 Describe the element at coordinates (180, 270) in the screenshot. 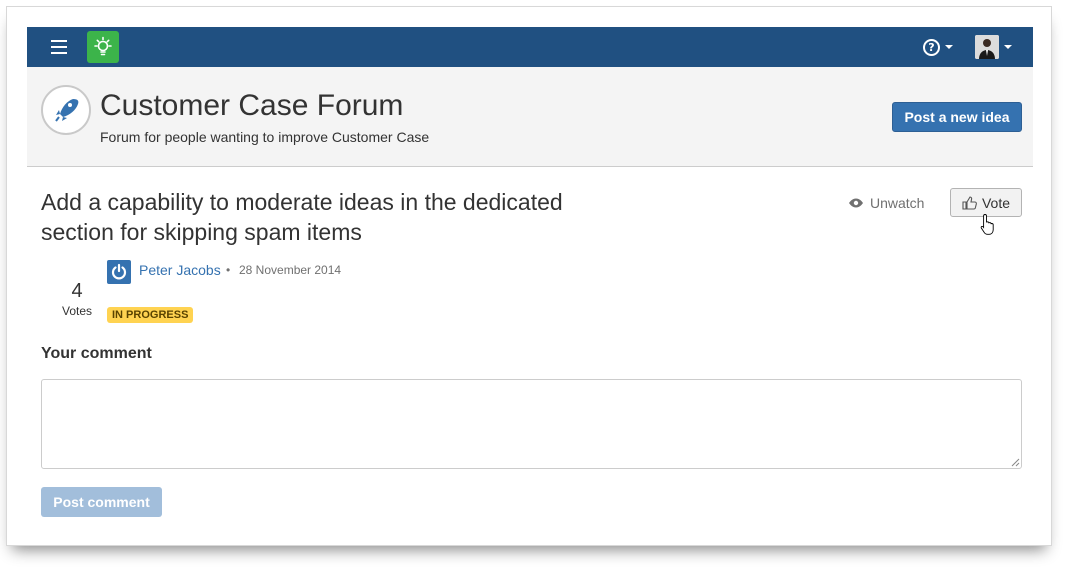

I see `author-link: Peter Jacobs` at that location.